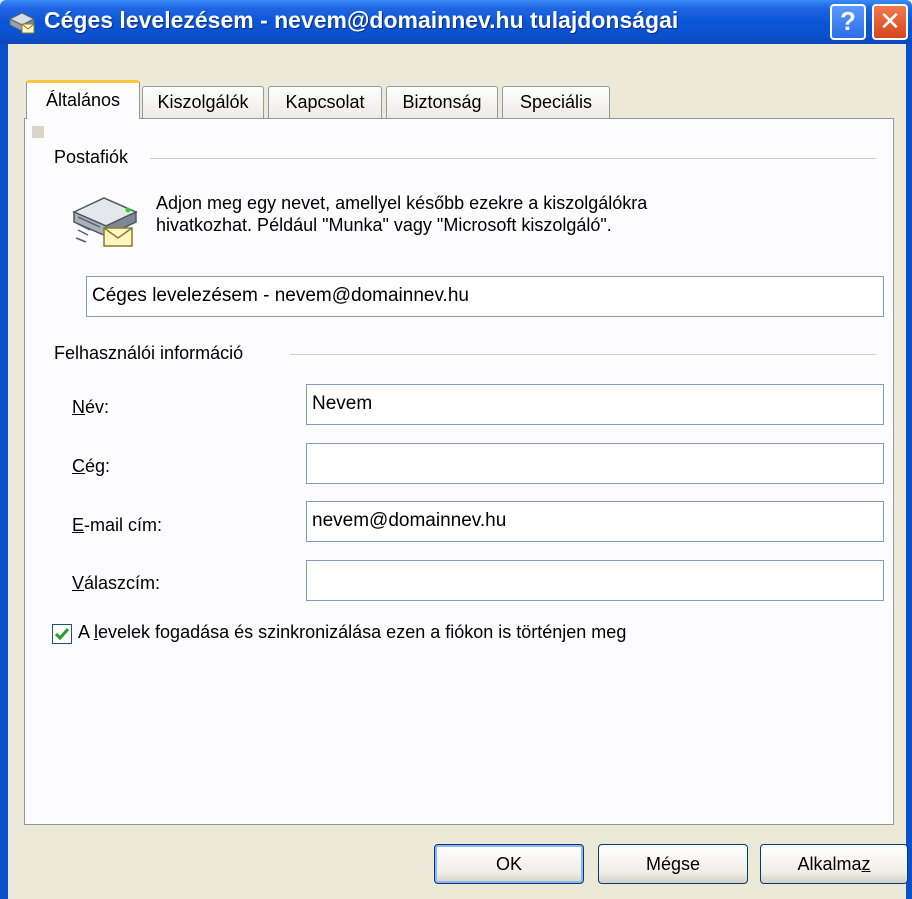 The width and height of the screenshot is (912, 899). I want to click on name-label-mnemonic: N, so click(78, 407).